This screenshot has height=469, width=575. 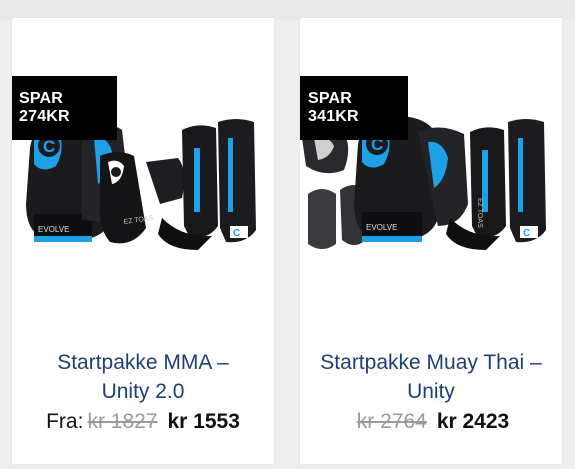 I want to click on sale-price: kr 2423, so click(x=473, y=421).